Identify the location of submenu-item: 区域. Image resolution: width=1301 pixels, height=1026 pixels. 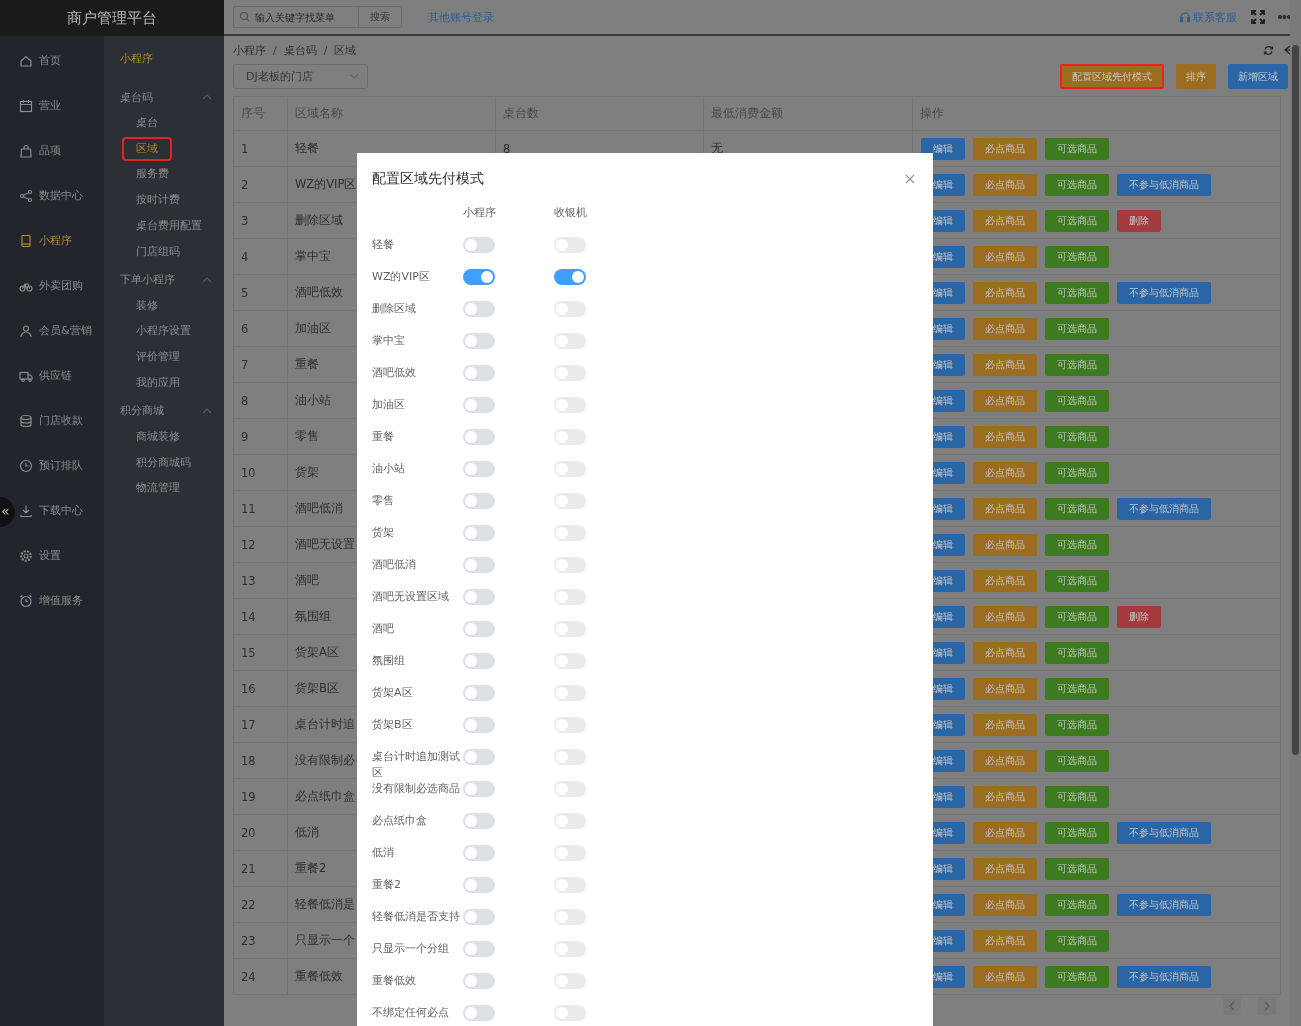
(147, 148).